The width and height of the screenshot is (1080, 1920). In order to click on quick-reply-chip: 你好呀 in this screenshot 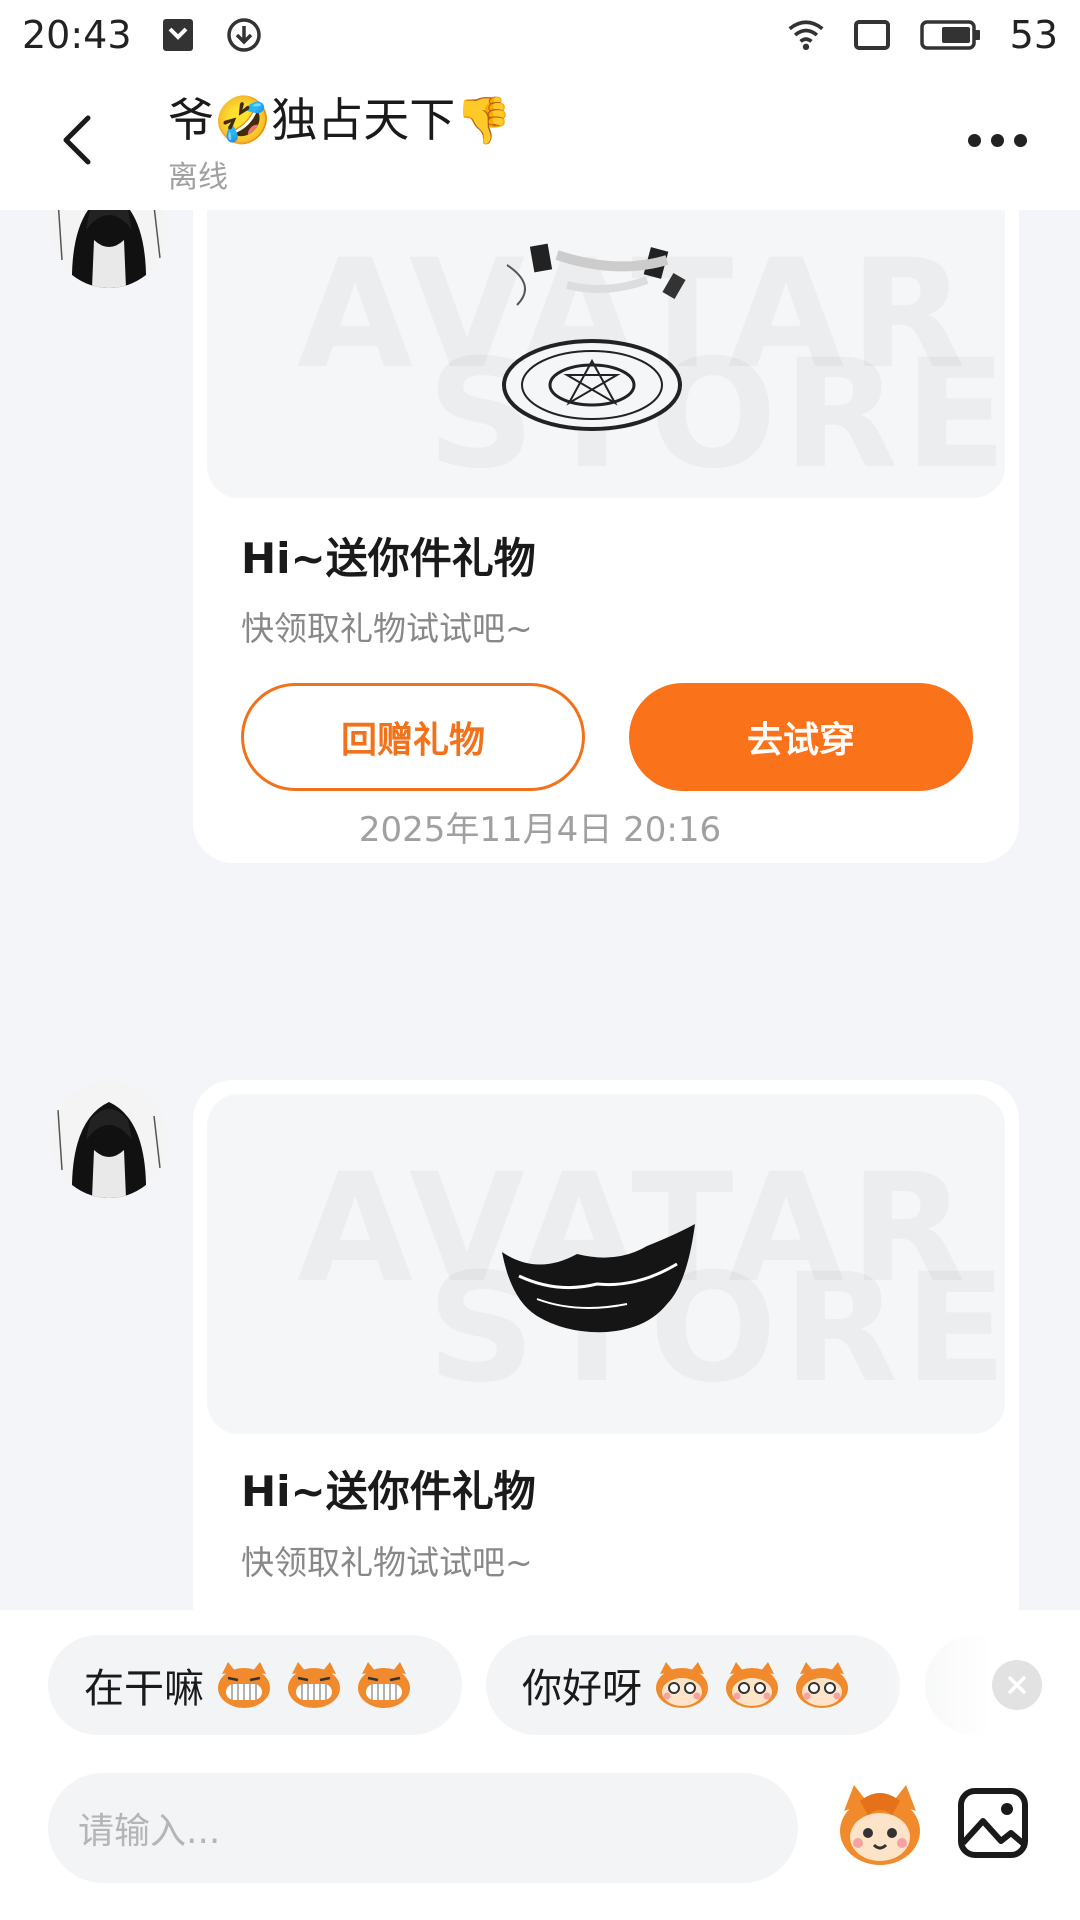, I will do `click(693, 1685)`.